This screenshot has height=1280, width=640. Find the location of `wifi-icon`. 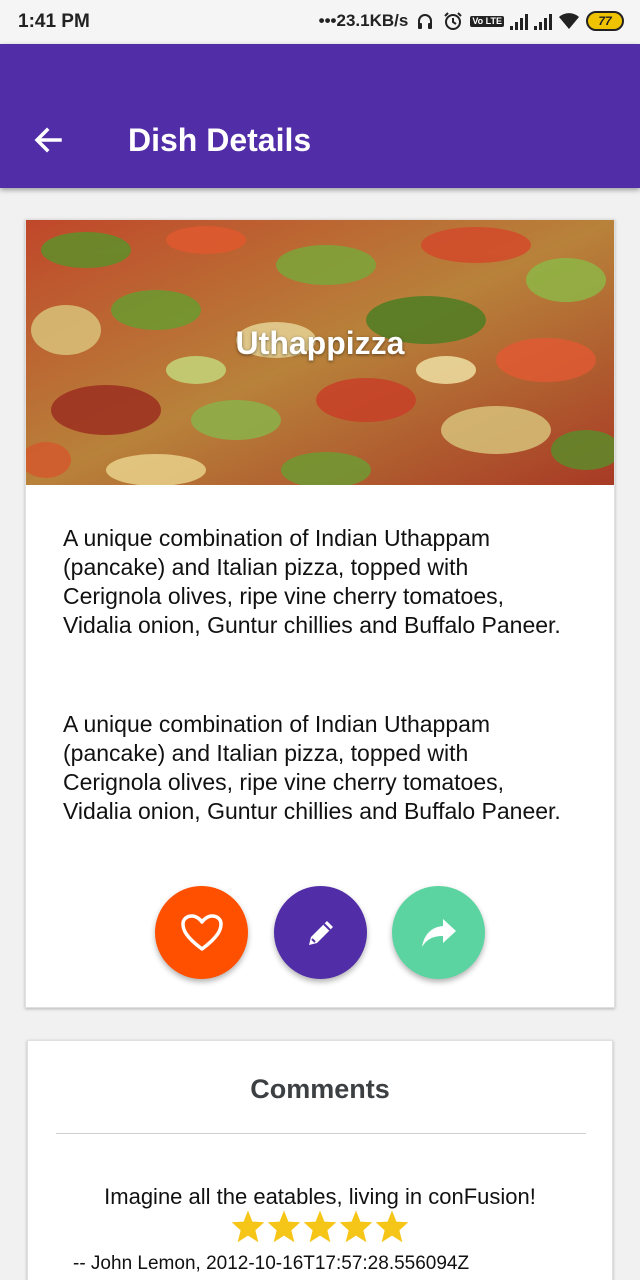

wifi-icon is located at coordinates (569, 21).